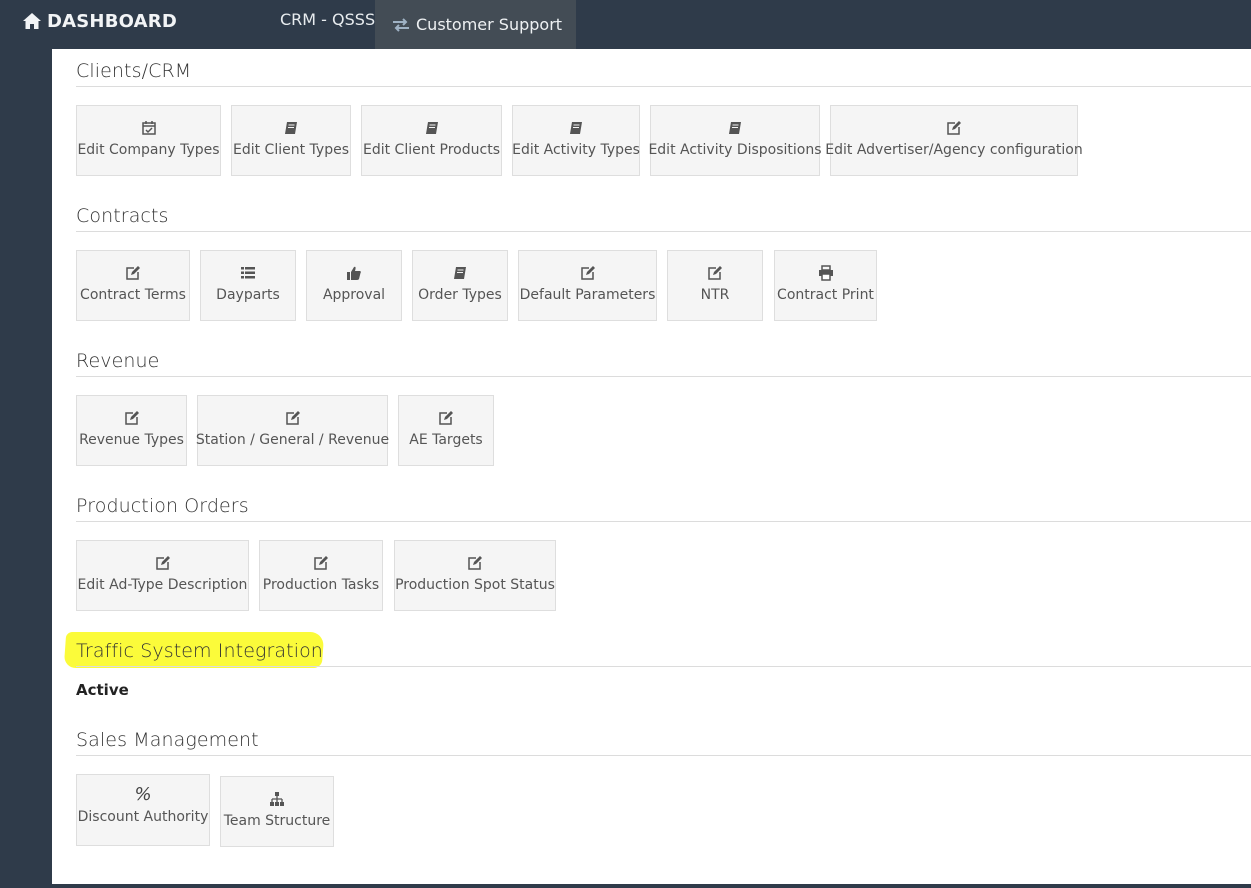 The height and width of the screenshot is (888, 1251). Describe the element at coordinates (277, 821) in the screenshot. I see `tile-label: Team Structure` at that location.